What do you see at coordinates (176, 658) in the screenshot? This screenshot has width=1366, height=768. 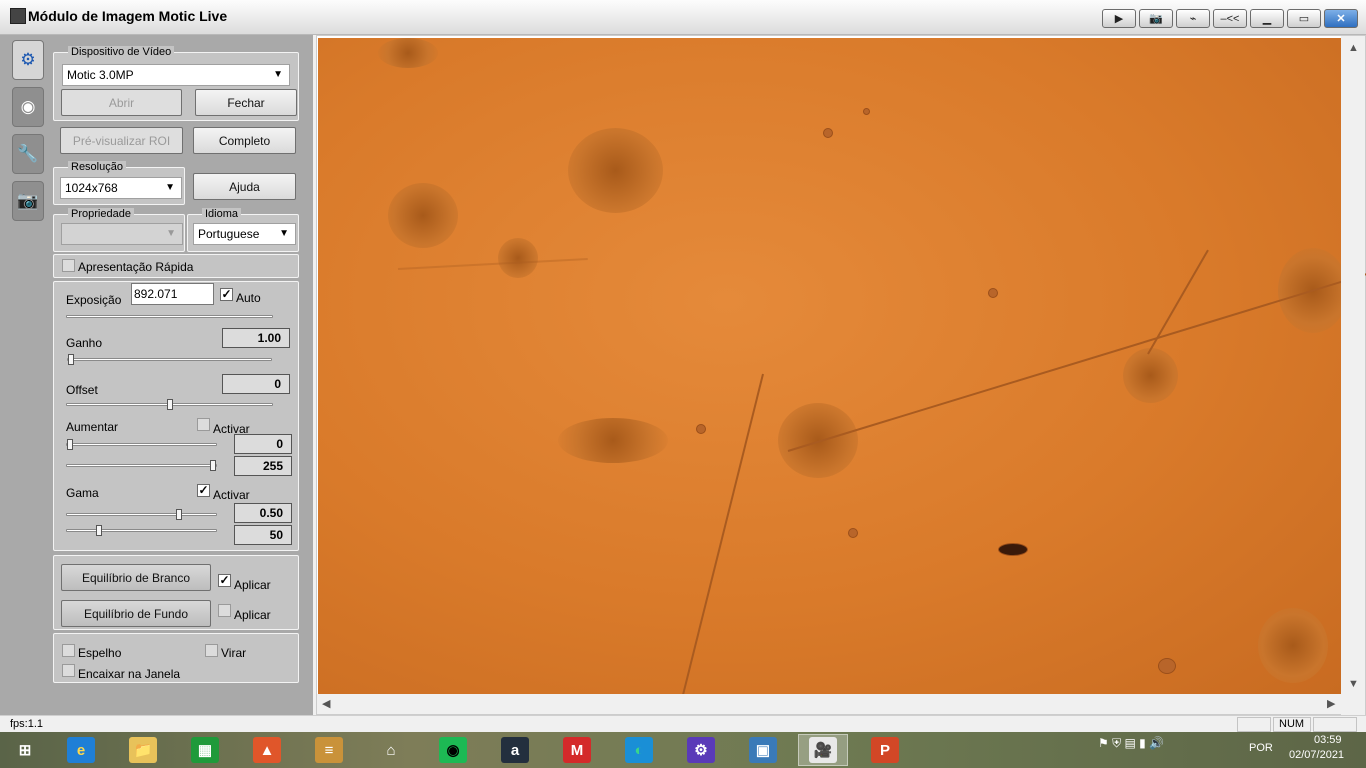 I see `display-options-group: Espelho Virar Encaixar na Janela` at bounding box center [176, 658].